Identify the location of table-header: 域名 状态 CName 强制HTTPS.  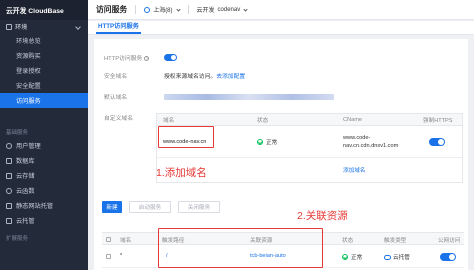
(309, 120).